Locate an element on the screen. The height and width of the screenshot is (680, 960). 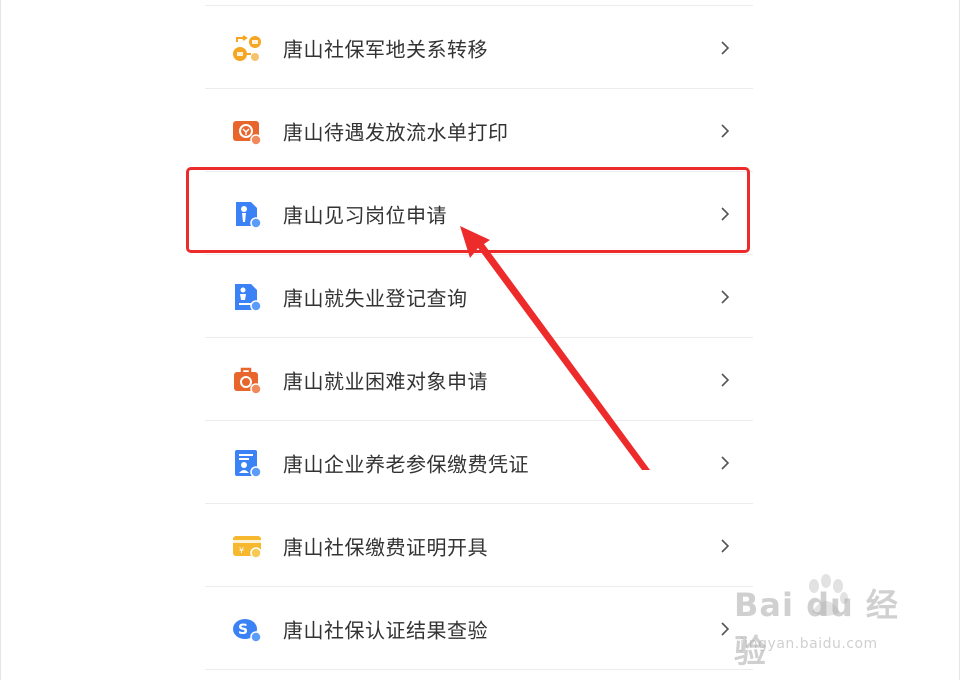
list-item-label: 唐山社保认证结果查验 is located at coordinates (385, 630).